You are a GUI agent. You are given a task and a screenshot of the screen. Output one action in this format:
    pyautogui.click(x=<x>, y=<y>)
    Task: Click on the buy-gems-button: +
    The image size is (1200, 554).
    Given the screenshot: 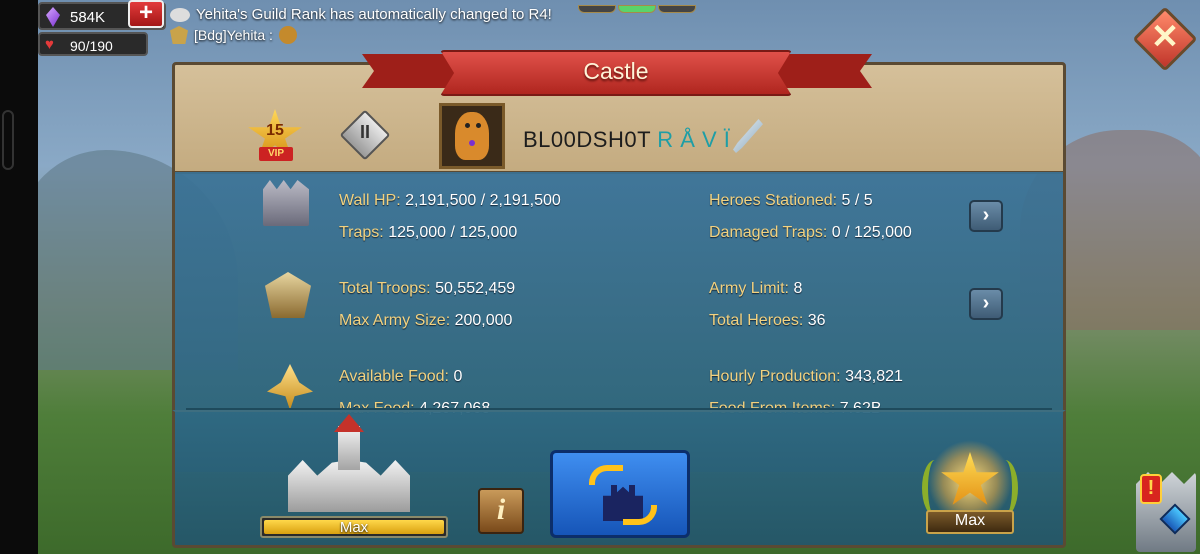 What is the action you would take?
    pyautogui.click(x=146, y=14)
    